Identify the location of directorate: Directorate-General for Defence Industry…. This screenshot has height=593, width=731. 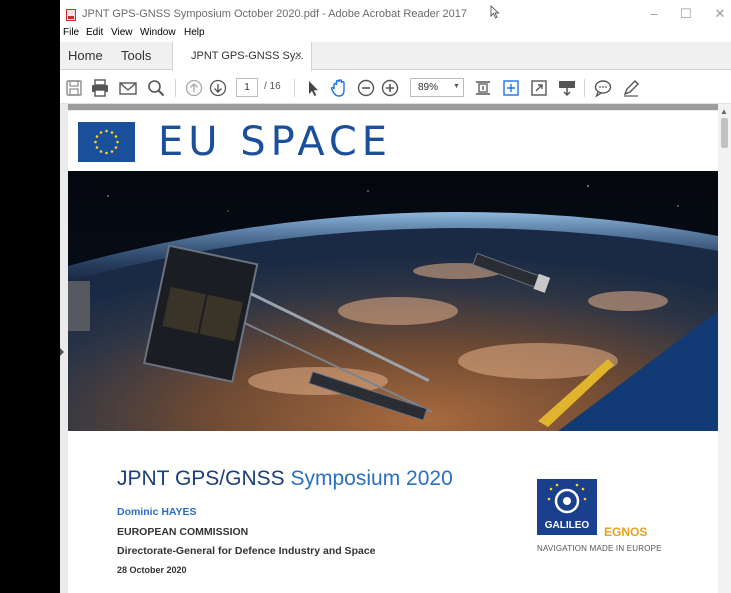
(246, 551).